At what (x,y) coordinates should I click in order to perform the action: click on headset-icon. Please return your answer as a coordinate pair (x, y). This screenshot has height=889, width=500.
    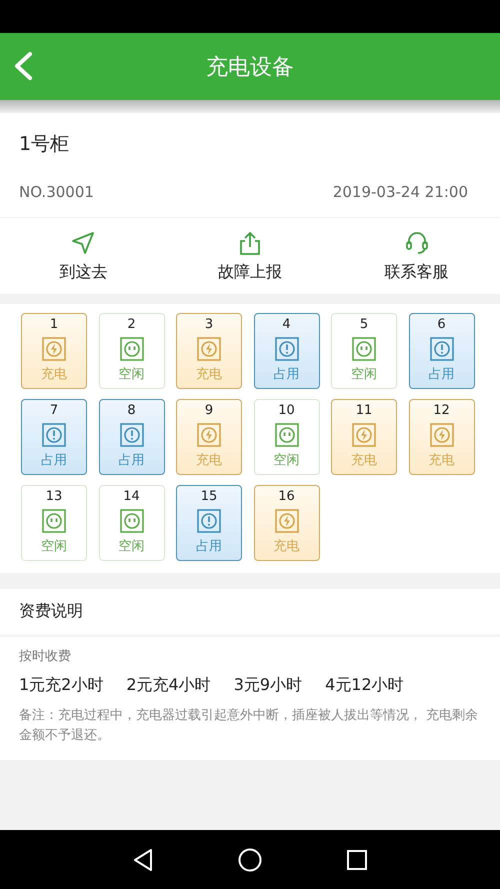
    Looking at the image, I should click on (417, 243).